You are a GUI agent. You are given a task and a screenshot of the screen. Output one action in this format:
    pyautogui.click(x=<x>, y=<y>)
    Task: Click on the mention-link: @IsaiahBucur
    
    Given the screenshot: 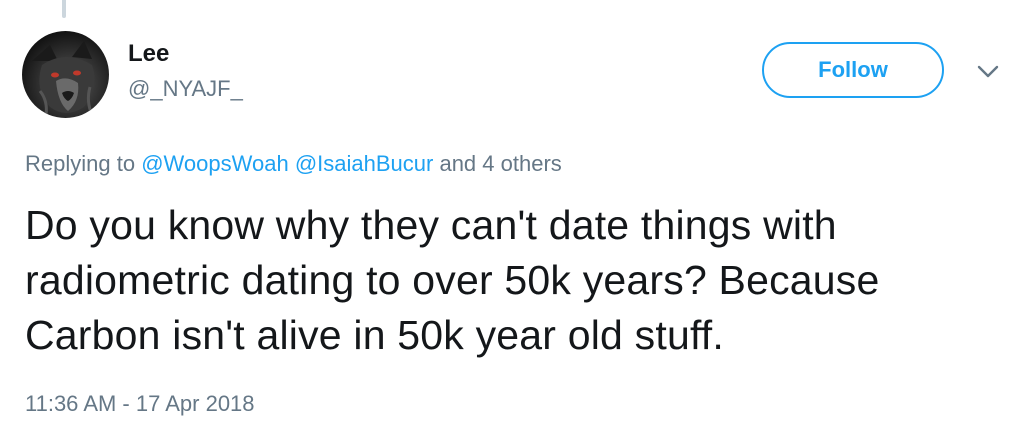 What is the action you would take?
    pyautogui.click(x=364, y=163)
    